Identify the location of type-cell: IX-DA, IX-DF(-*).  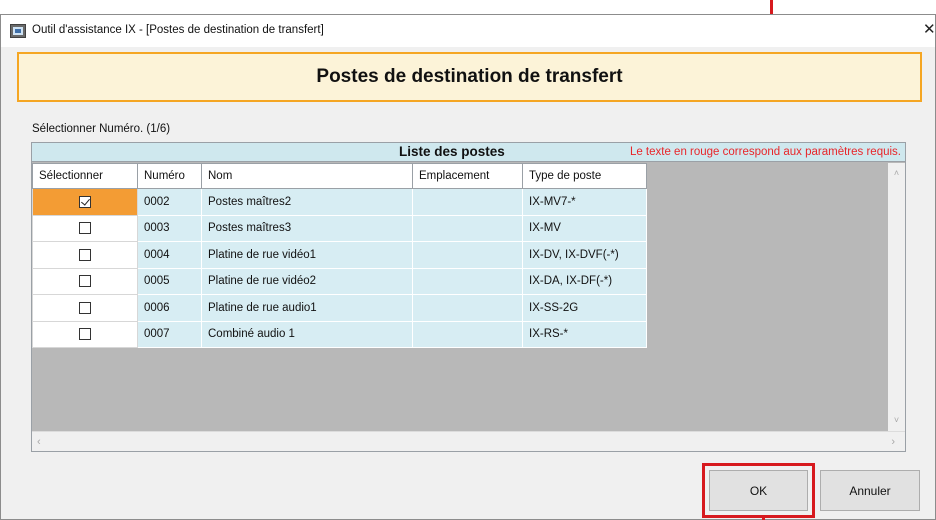
(584, 281).